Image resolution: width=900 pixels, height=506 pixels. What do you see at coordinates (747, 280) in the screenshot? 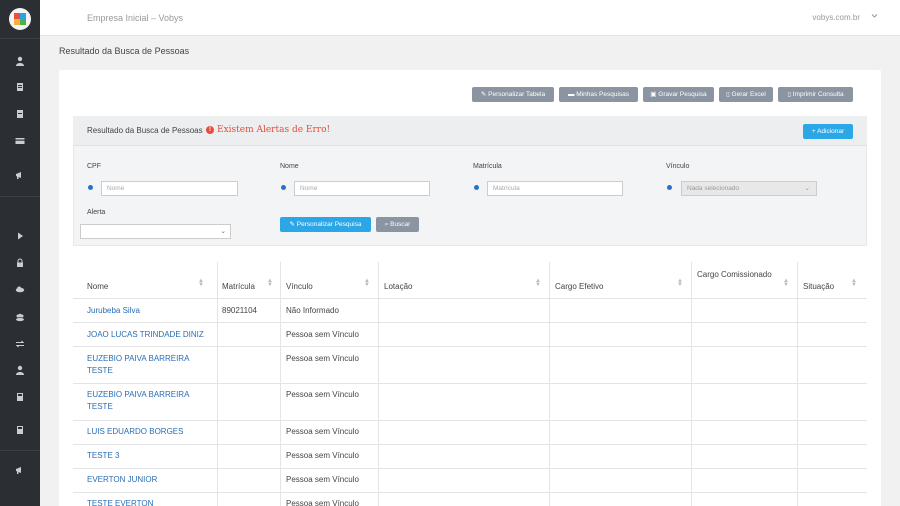
I see `column-header-cargo-comissionado: Cargo Comissionado ▲ ▼` at bounding box center [747, 280].